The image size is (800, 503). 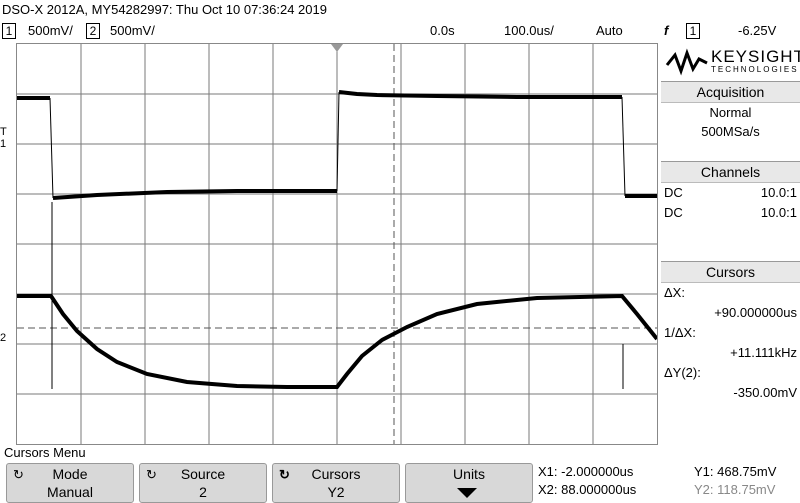 What do you see at coordinates (3, 132) in the screenshot?
I see `trigger-level-marker: T` at bounding box center [3, 132].